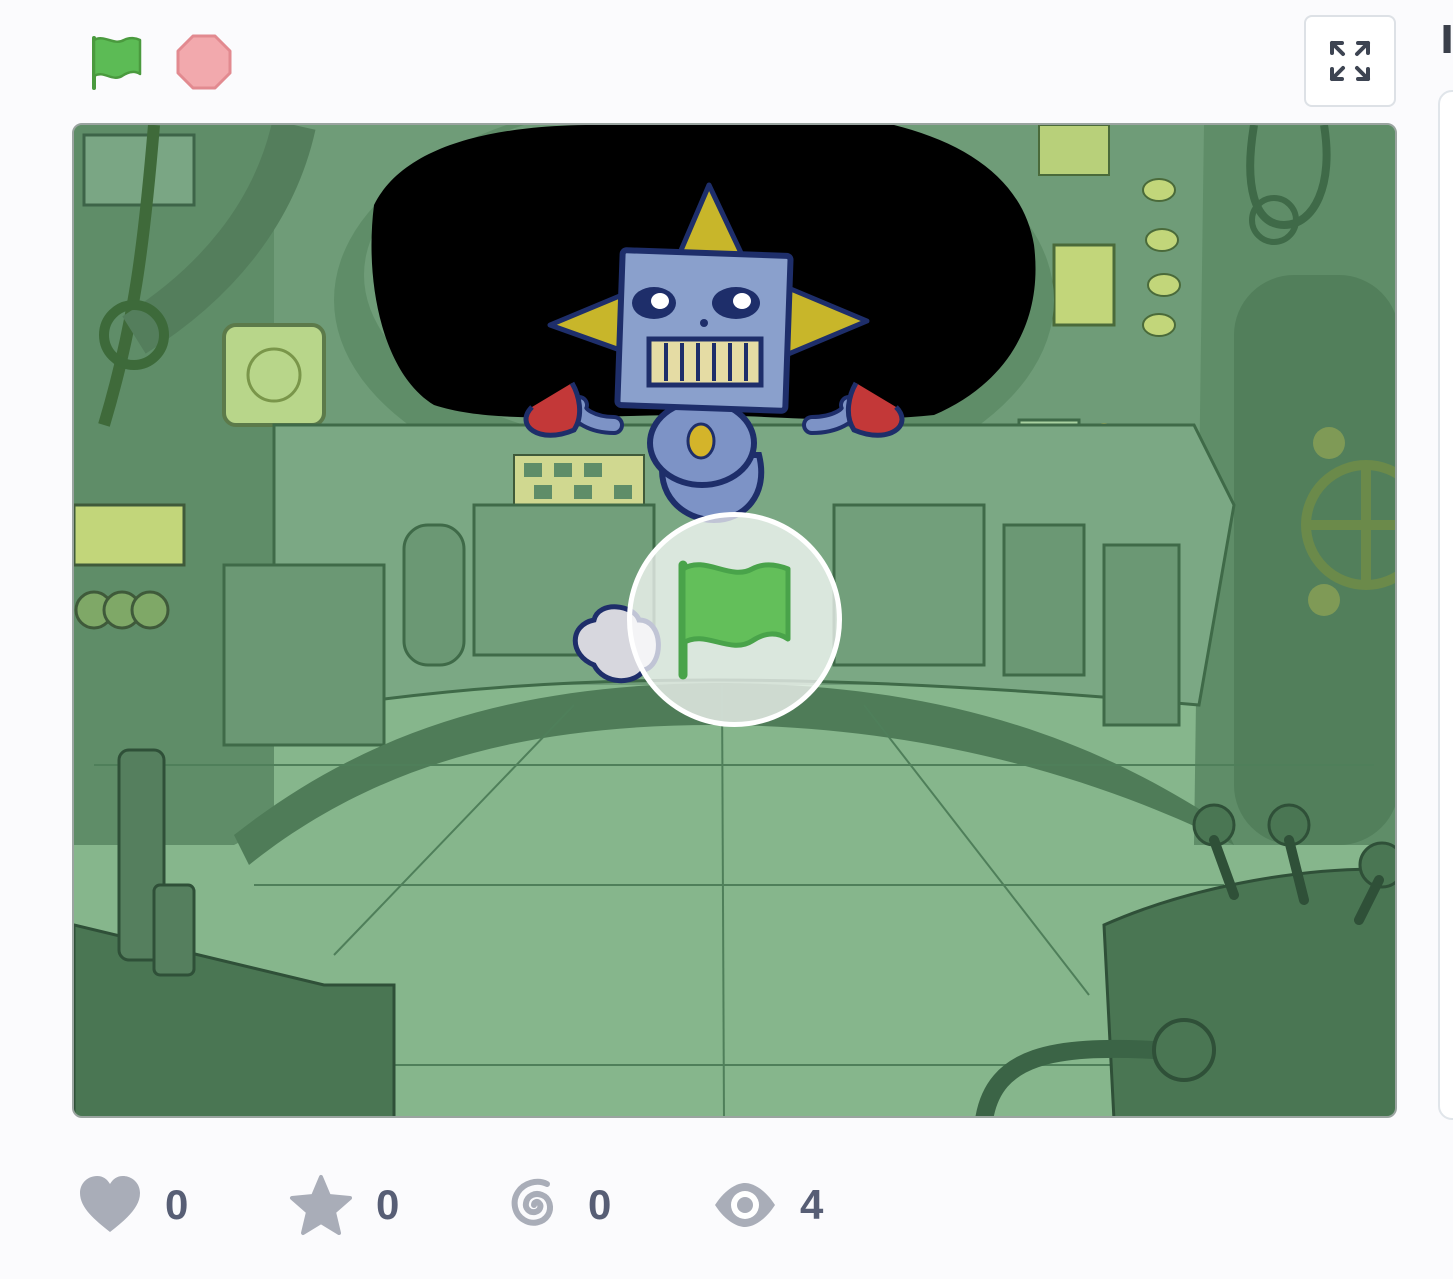 Image resolution: width=1453 pixels, height=1279 pixels. Describe the element at coordinates (177, 1204) in the screenshot. I see `love-count: 0` at that location.